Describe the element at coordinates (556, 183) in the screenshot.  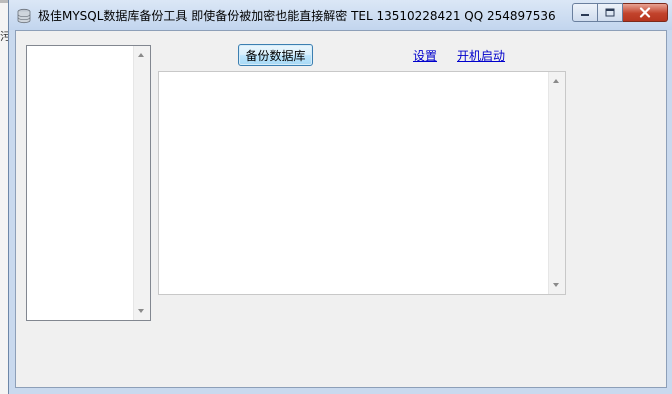
I see `log-scrollbar` at that location.